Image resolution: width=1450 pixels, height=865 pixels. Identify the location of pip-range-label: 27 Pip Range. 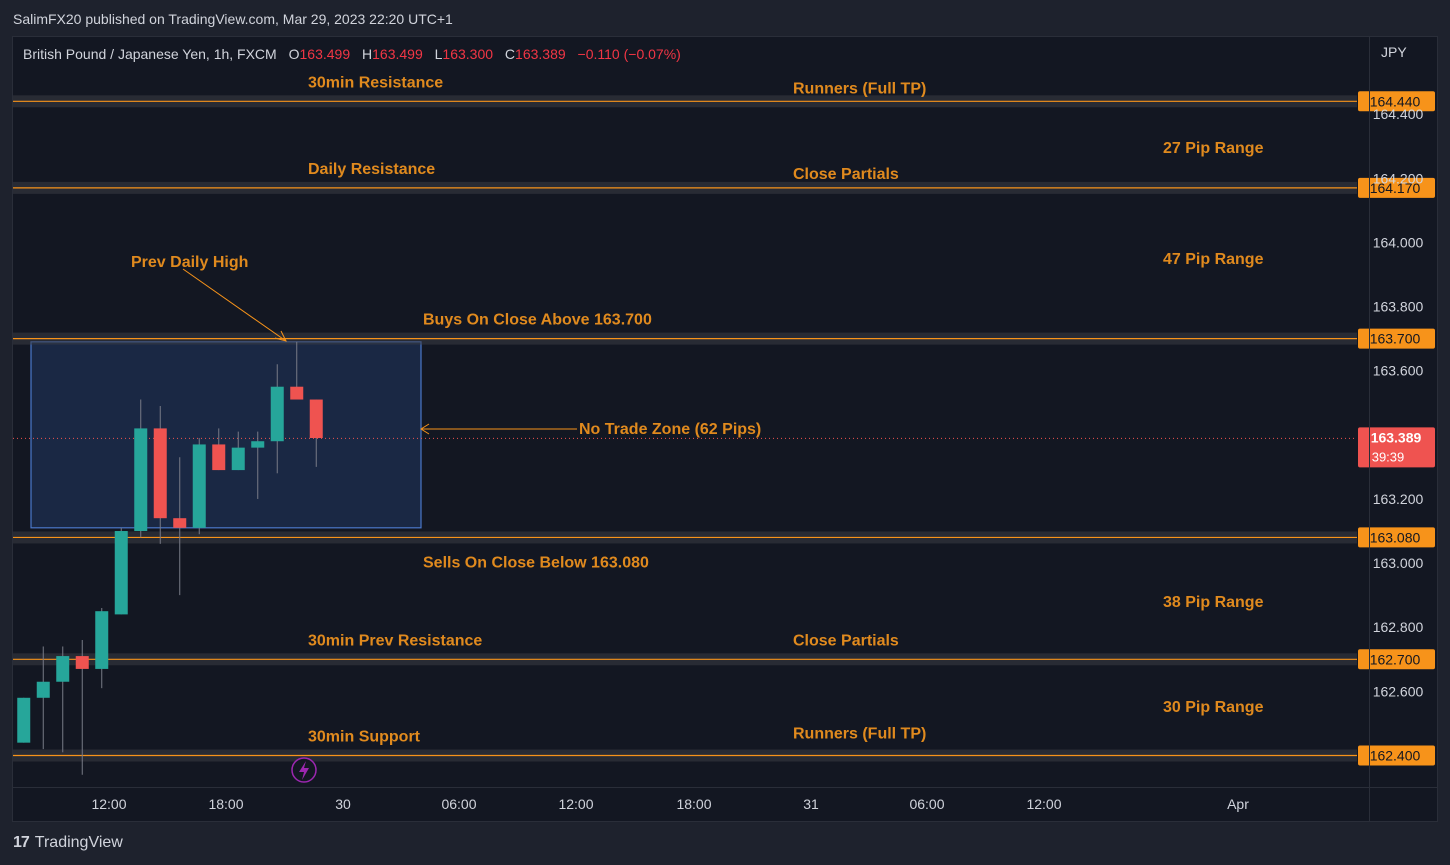
(1213, 148).